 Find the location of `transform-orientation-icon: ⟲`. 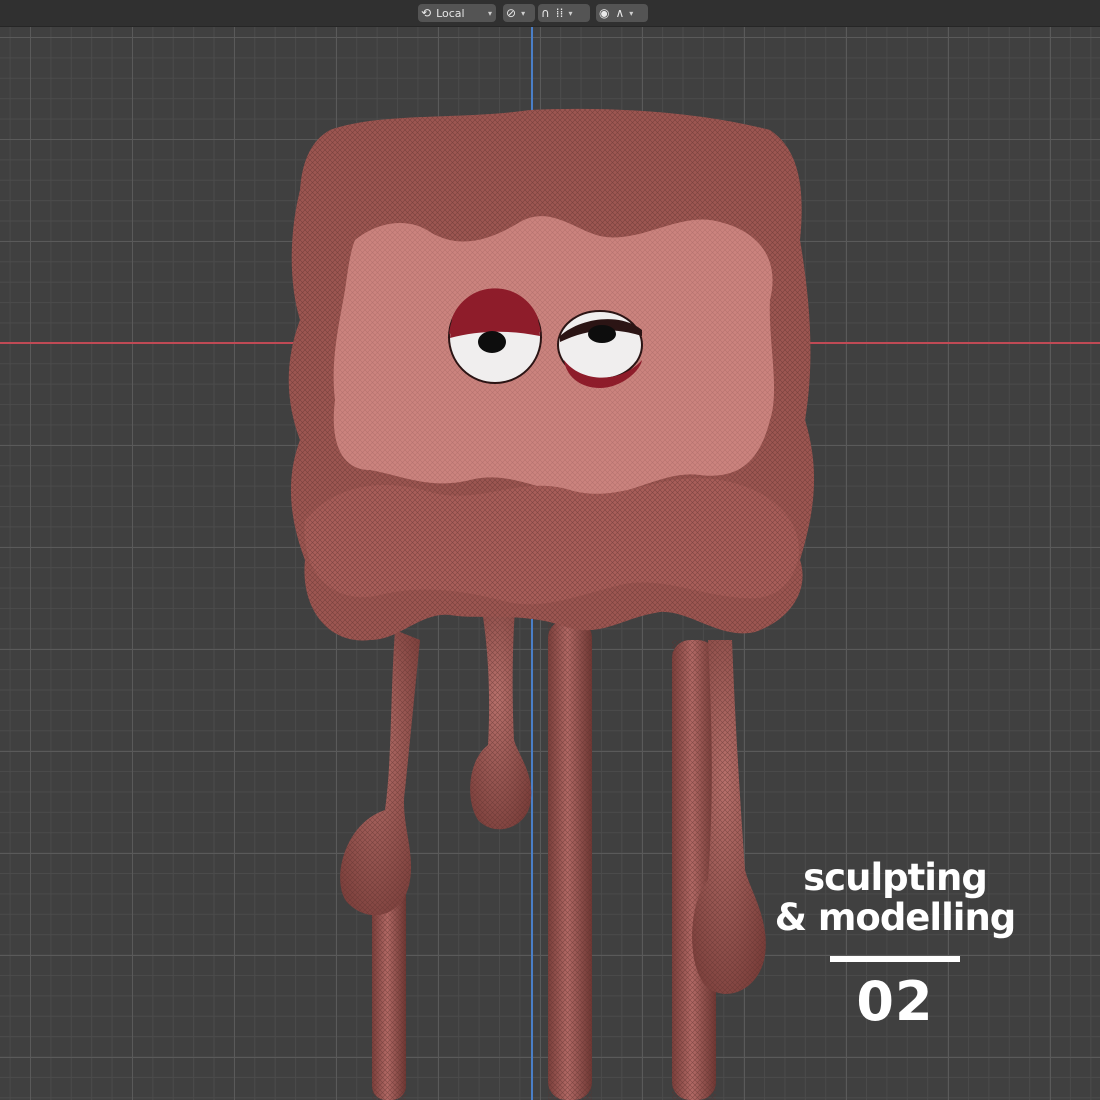

transform-orientation-icon: ⟲ is located at coordinates (426, 13).